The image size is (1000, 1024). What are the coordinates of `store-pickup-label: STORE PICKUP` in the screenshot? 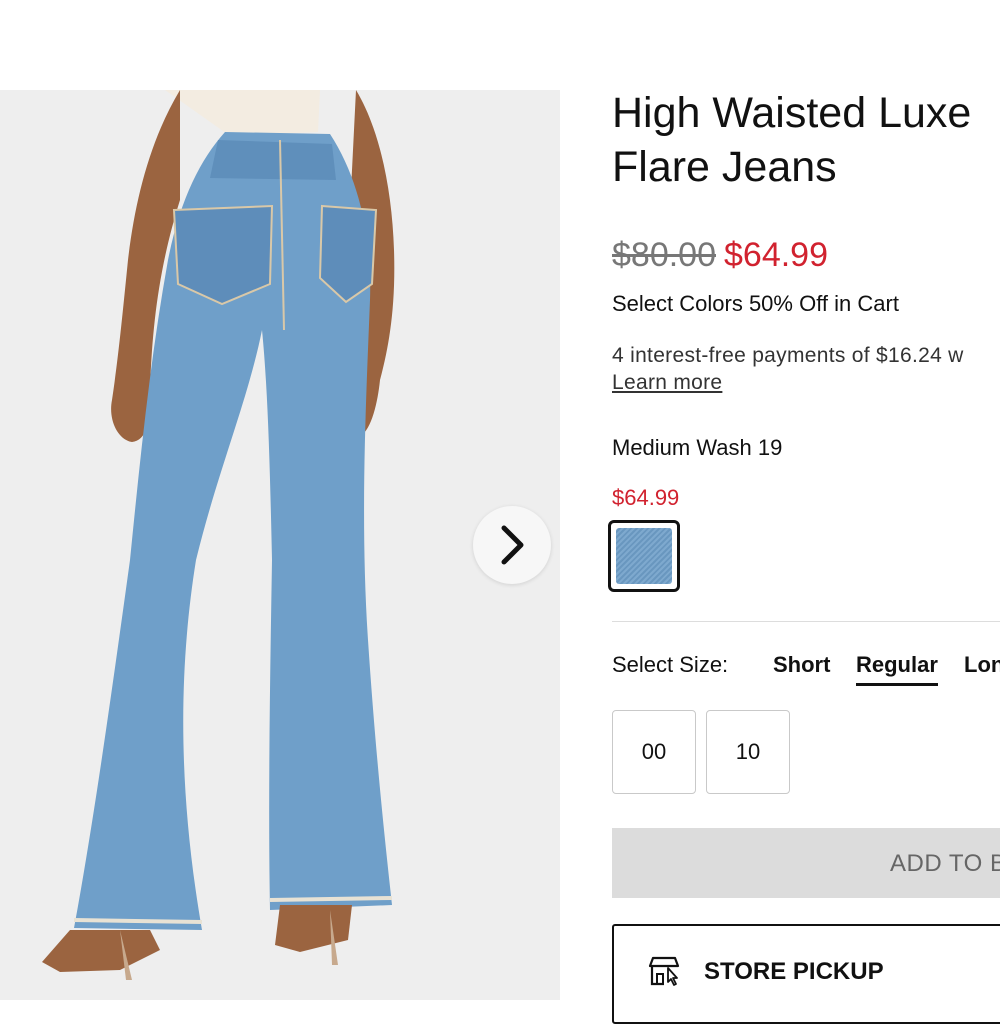 It's located at (794, 971).